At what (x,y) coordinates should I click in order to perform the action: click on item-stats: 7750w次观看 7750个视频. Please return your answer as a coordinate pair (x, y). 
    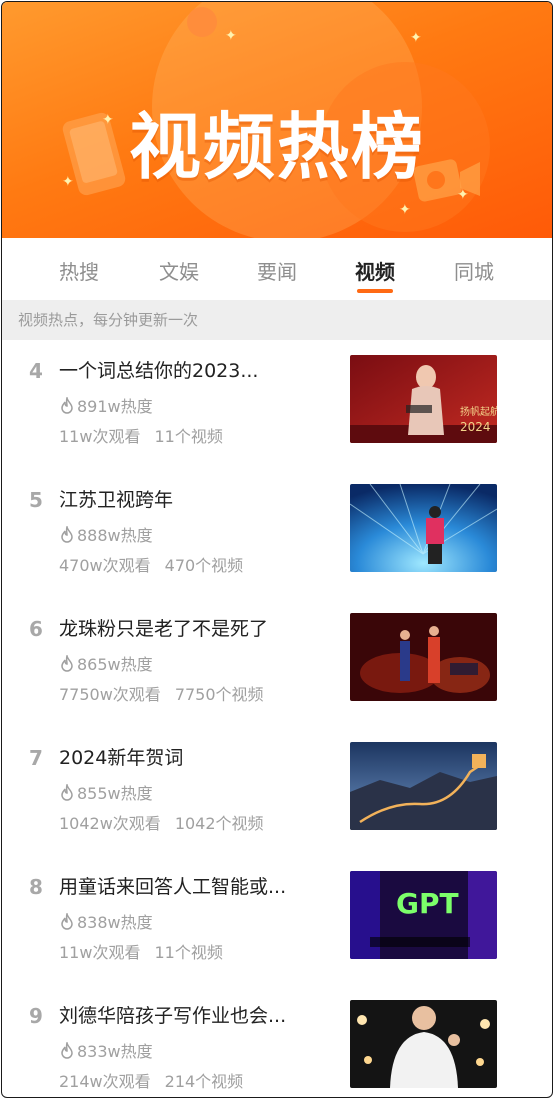
    Looking at the image, I should click on (161, 693).